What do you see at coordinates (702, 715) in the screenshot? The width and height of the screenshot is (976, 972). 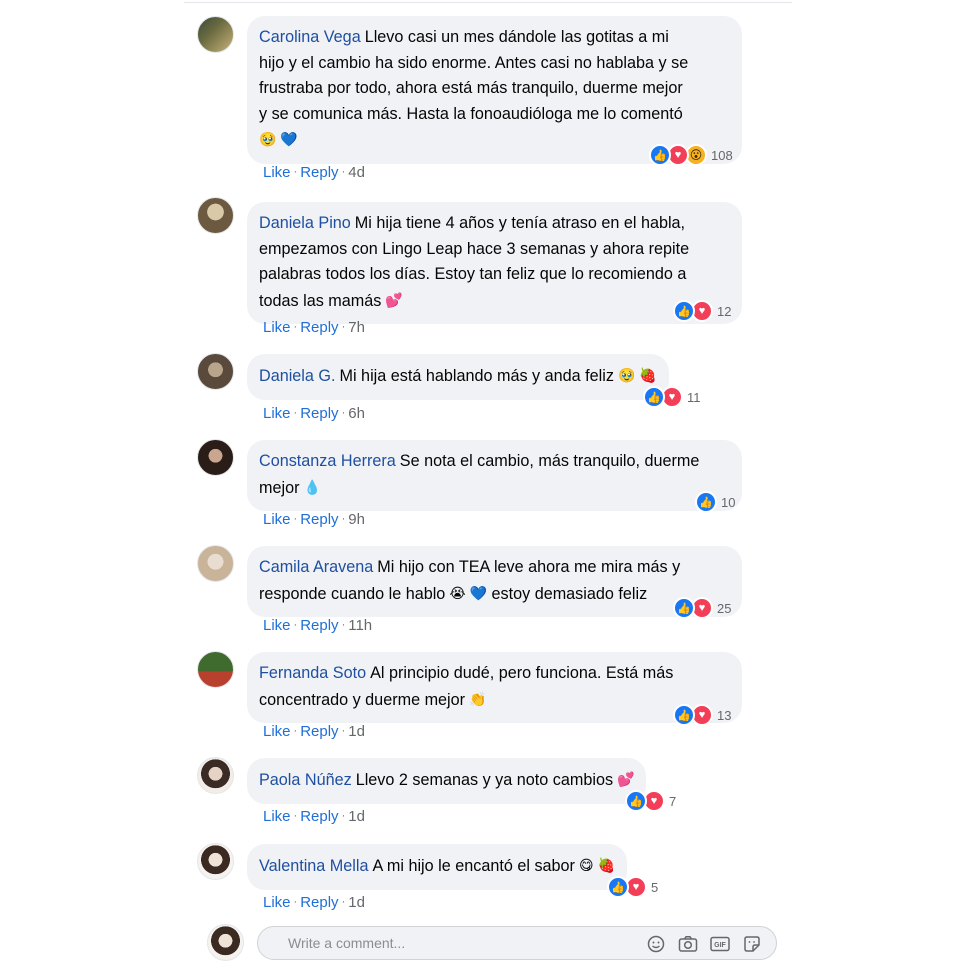 I see `reaction-summary: 👍 ♥ 13` at bounding box center [702, 715].